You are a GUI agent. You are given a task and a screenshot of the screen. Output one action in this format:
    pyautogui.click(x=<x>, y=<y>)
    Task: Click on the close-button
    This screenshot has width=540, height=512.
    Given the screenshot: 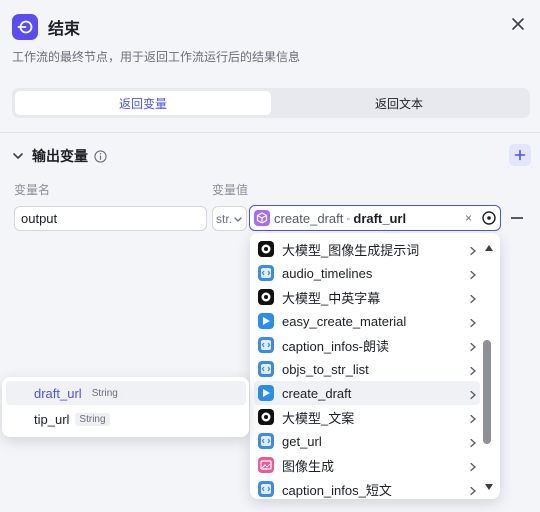 What is the action you would take?
    pyautogui.click(x=518, y=24)
    